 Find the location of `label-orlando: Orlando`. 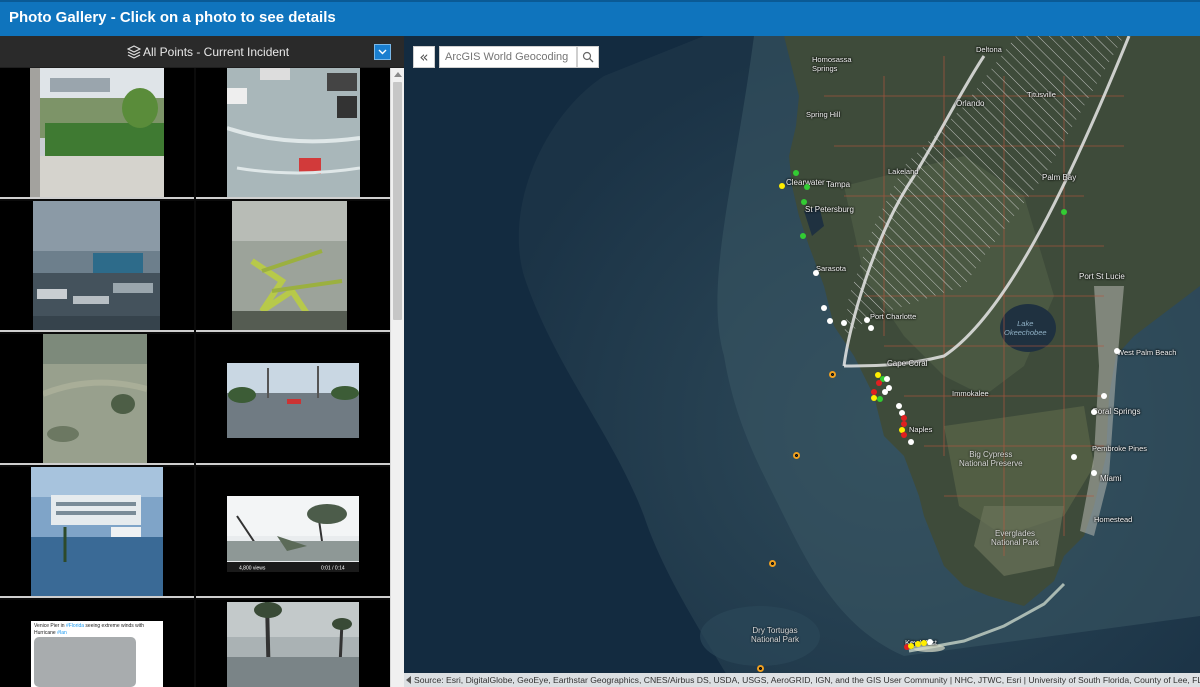

label-orlando: Orlando is located at coordinates (970, 103).